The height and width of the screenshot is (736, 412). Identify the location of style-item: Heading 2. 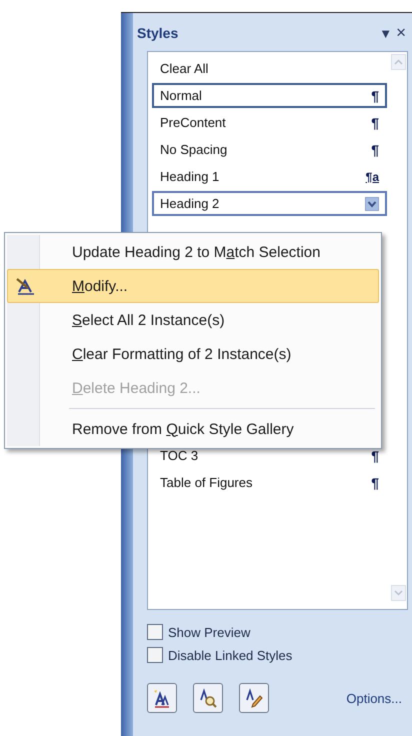
(269, 203).